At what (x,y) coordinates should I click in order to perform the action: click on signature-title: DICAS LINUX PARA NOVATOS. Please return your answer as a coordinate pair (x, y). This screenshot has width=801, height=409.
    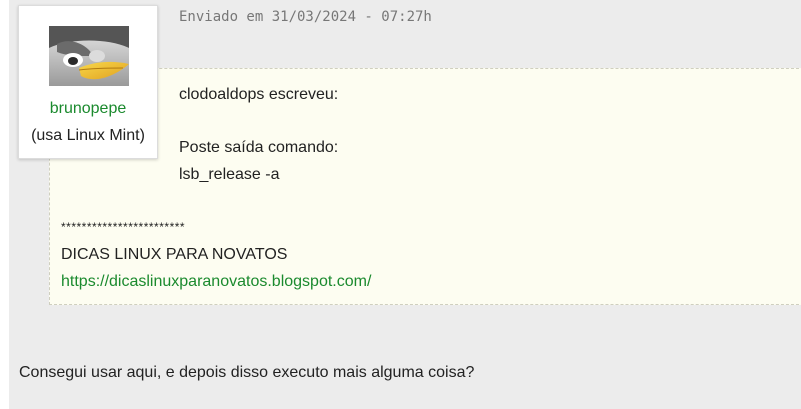
    Looking at the image, I should click on (174, 254).